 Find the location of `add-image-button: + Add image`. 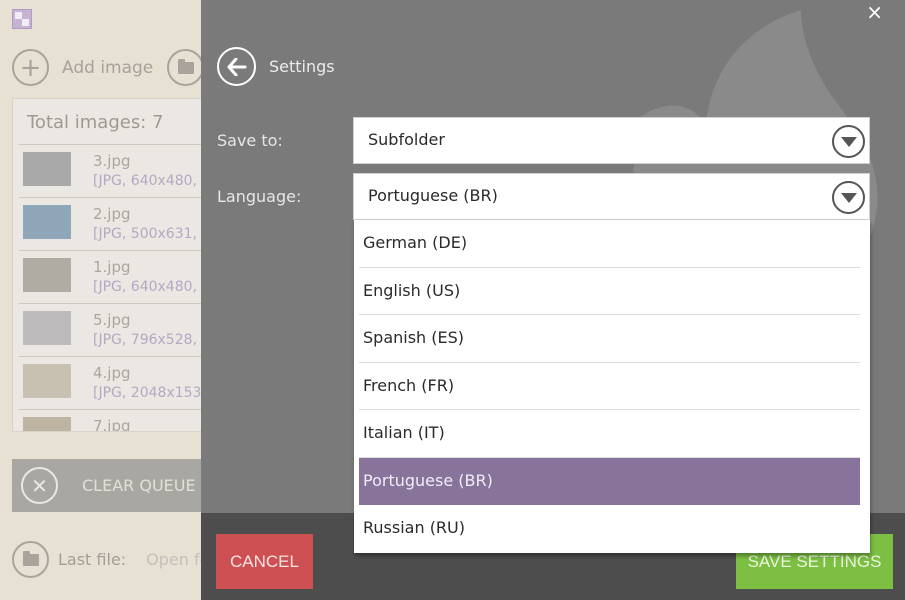

add-image-button: + Add image is located at coordinates (82, 67).